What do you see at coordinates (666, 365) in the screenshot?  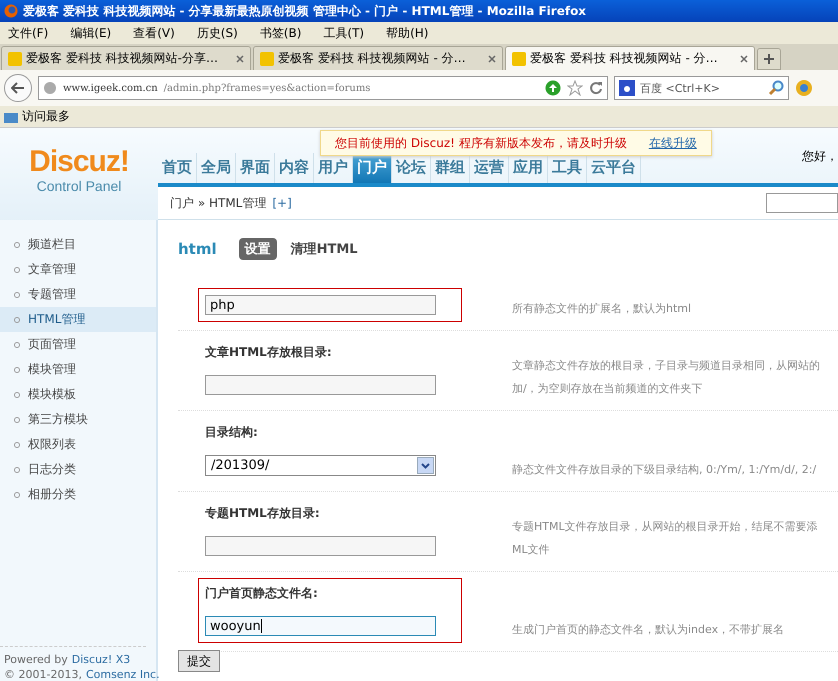 I see `field-hint: 文章静态文件存放的根目录，子目录与频道目录相同，从网站的` at bounding box center [666, 365].